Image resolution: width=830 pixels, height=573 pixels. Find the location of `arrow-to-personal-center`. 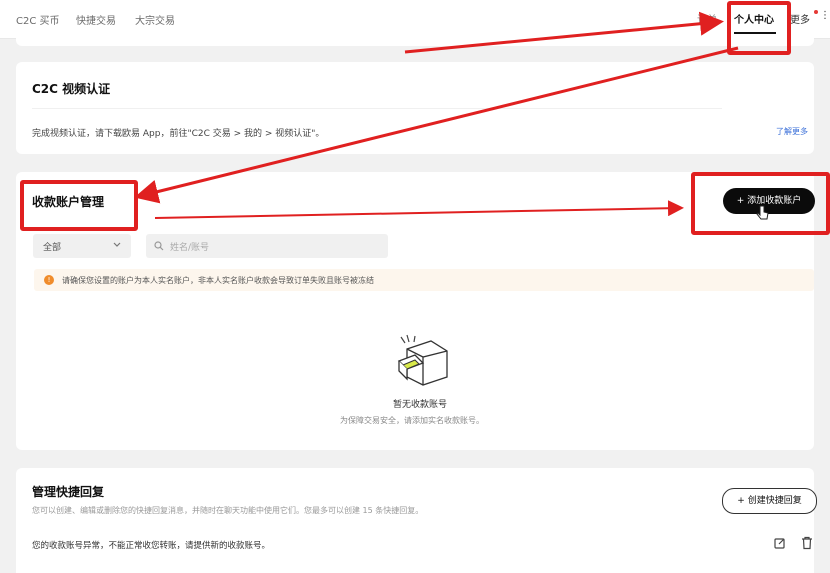

arrow-to-personal-center is located at coordinates (564, 32).